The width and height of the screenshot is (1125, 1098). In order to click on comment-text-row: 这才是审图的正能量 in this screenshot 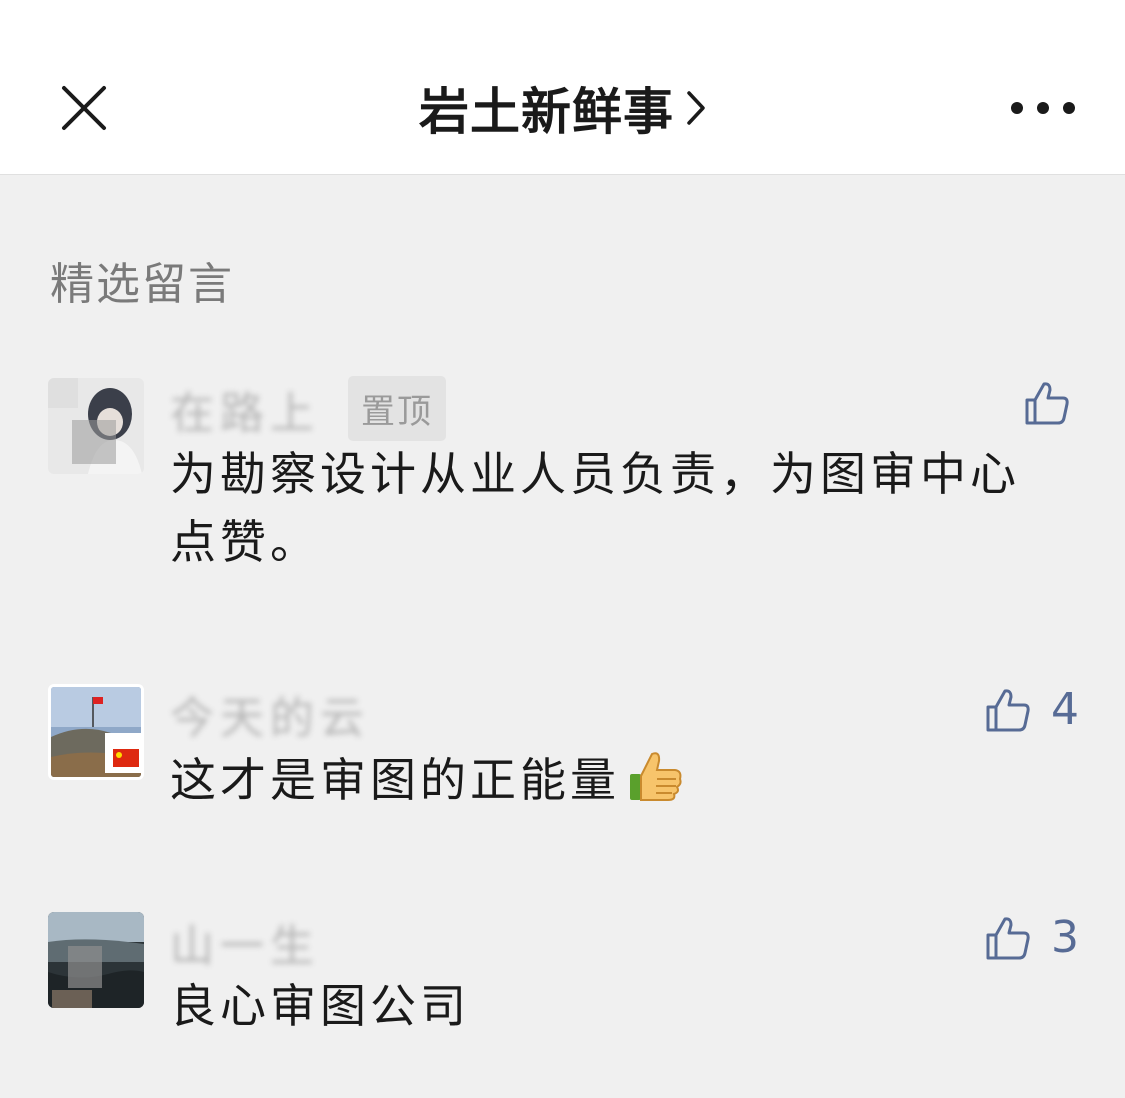, I will do `click(610, 785)`.